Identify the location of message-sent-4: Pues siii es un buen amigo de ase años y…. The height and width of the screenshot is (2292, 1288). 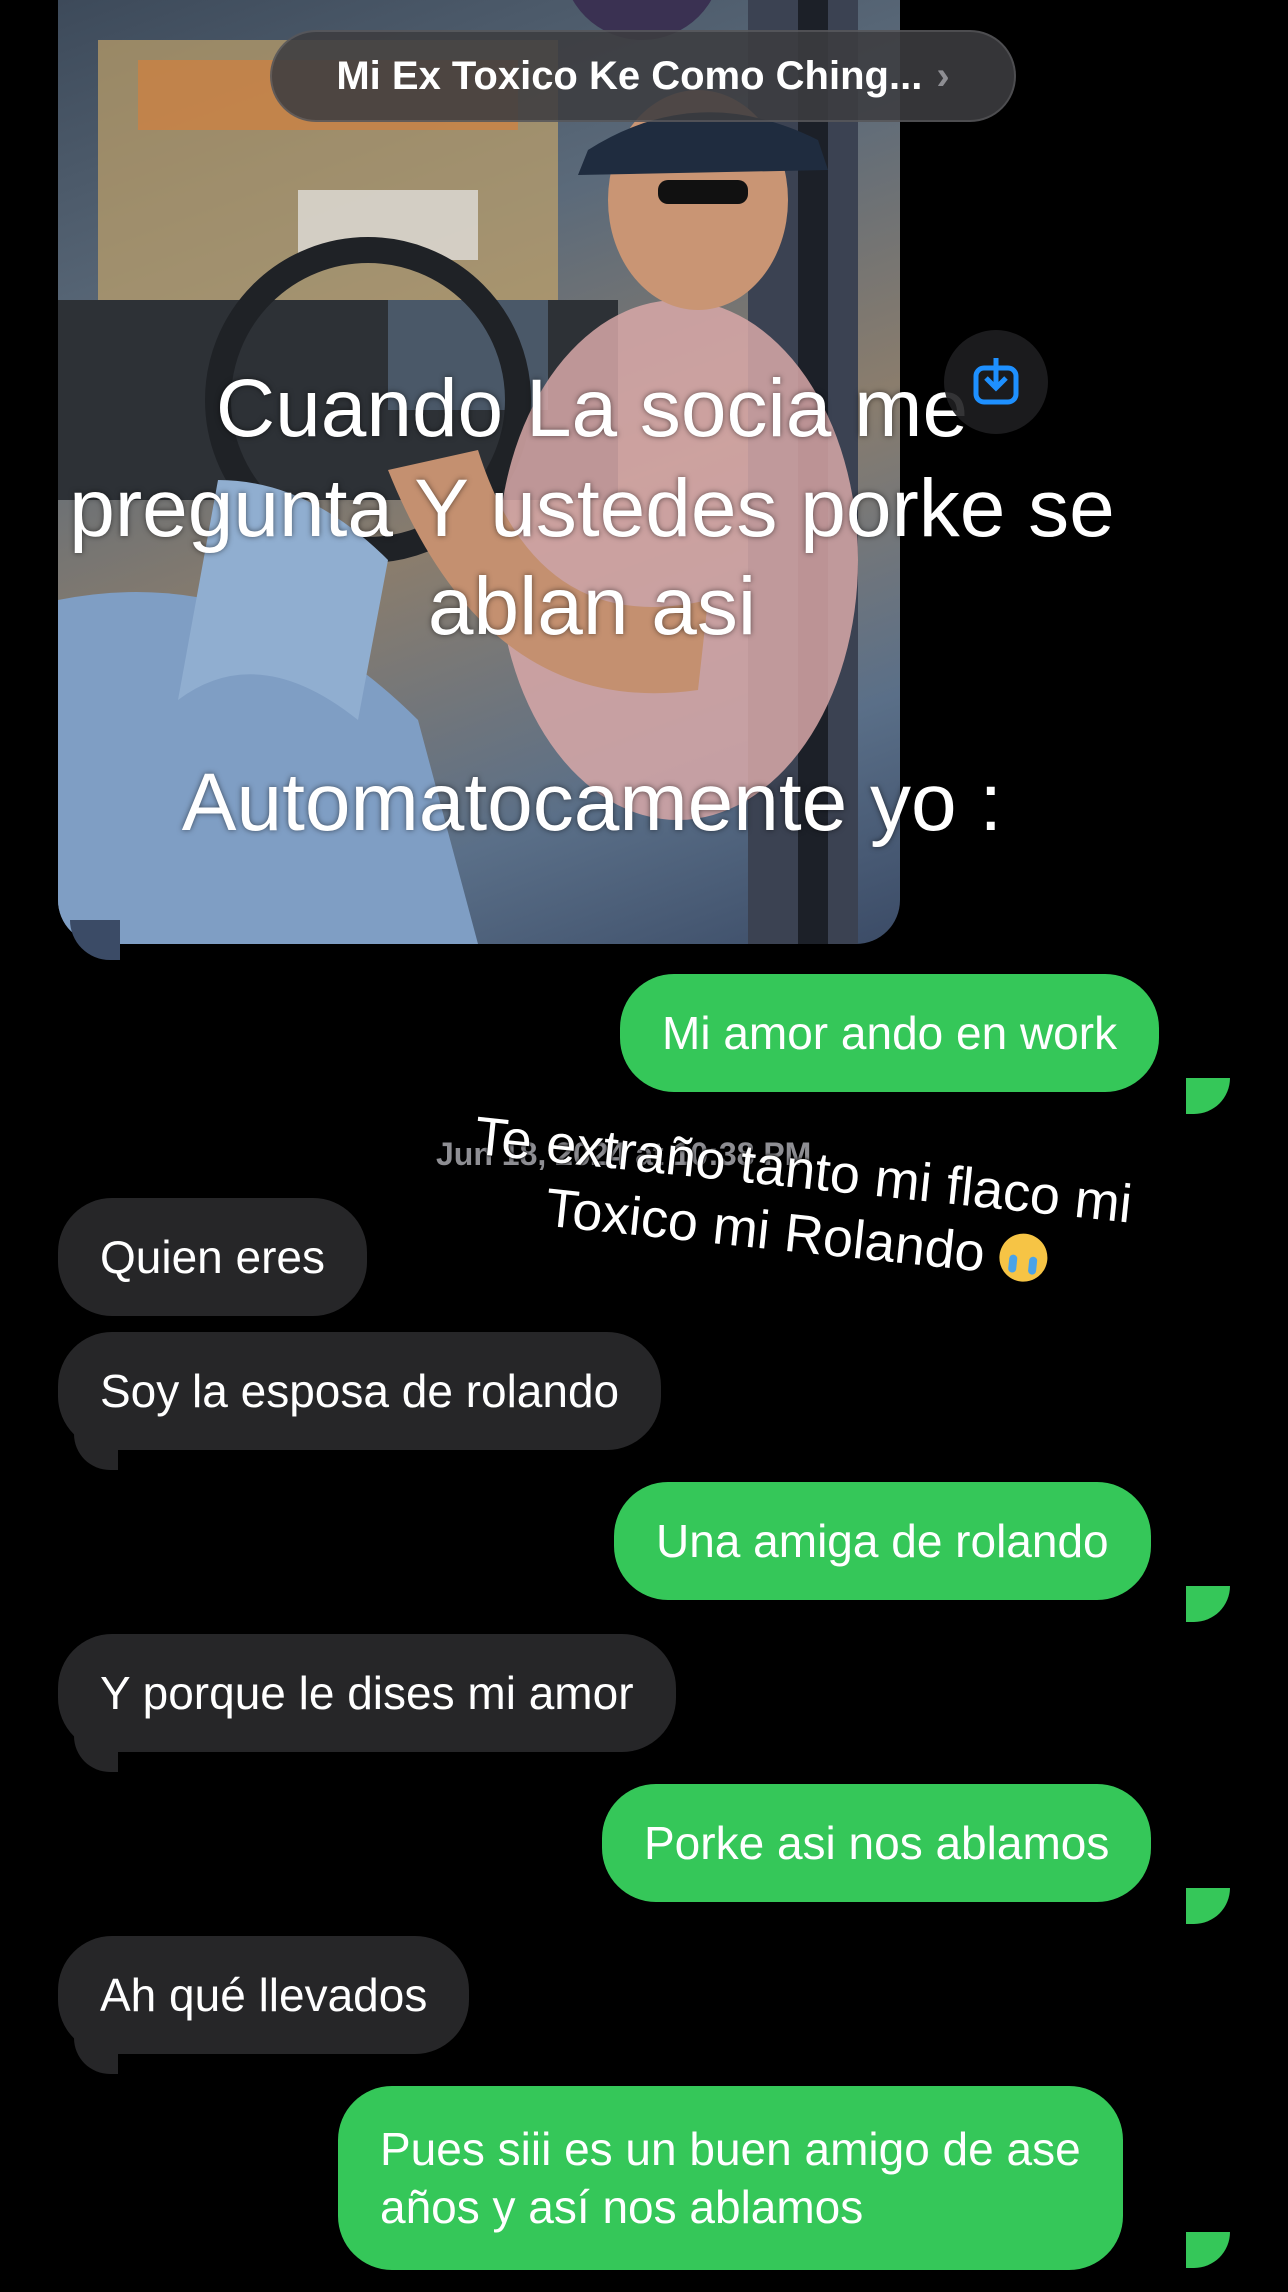
(730, 2178).